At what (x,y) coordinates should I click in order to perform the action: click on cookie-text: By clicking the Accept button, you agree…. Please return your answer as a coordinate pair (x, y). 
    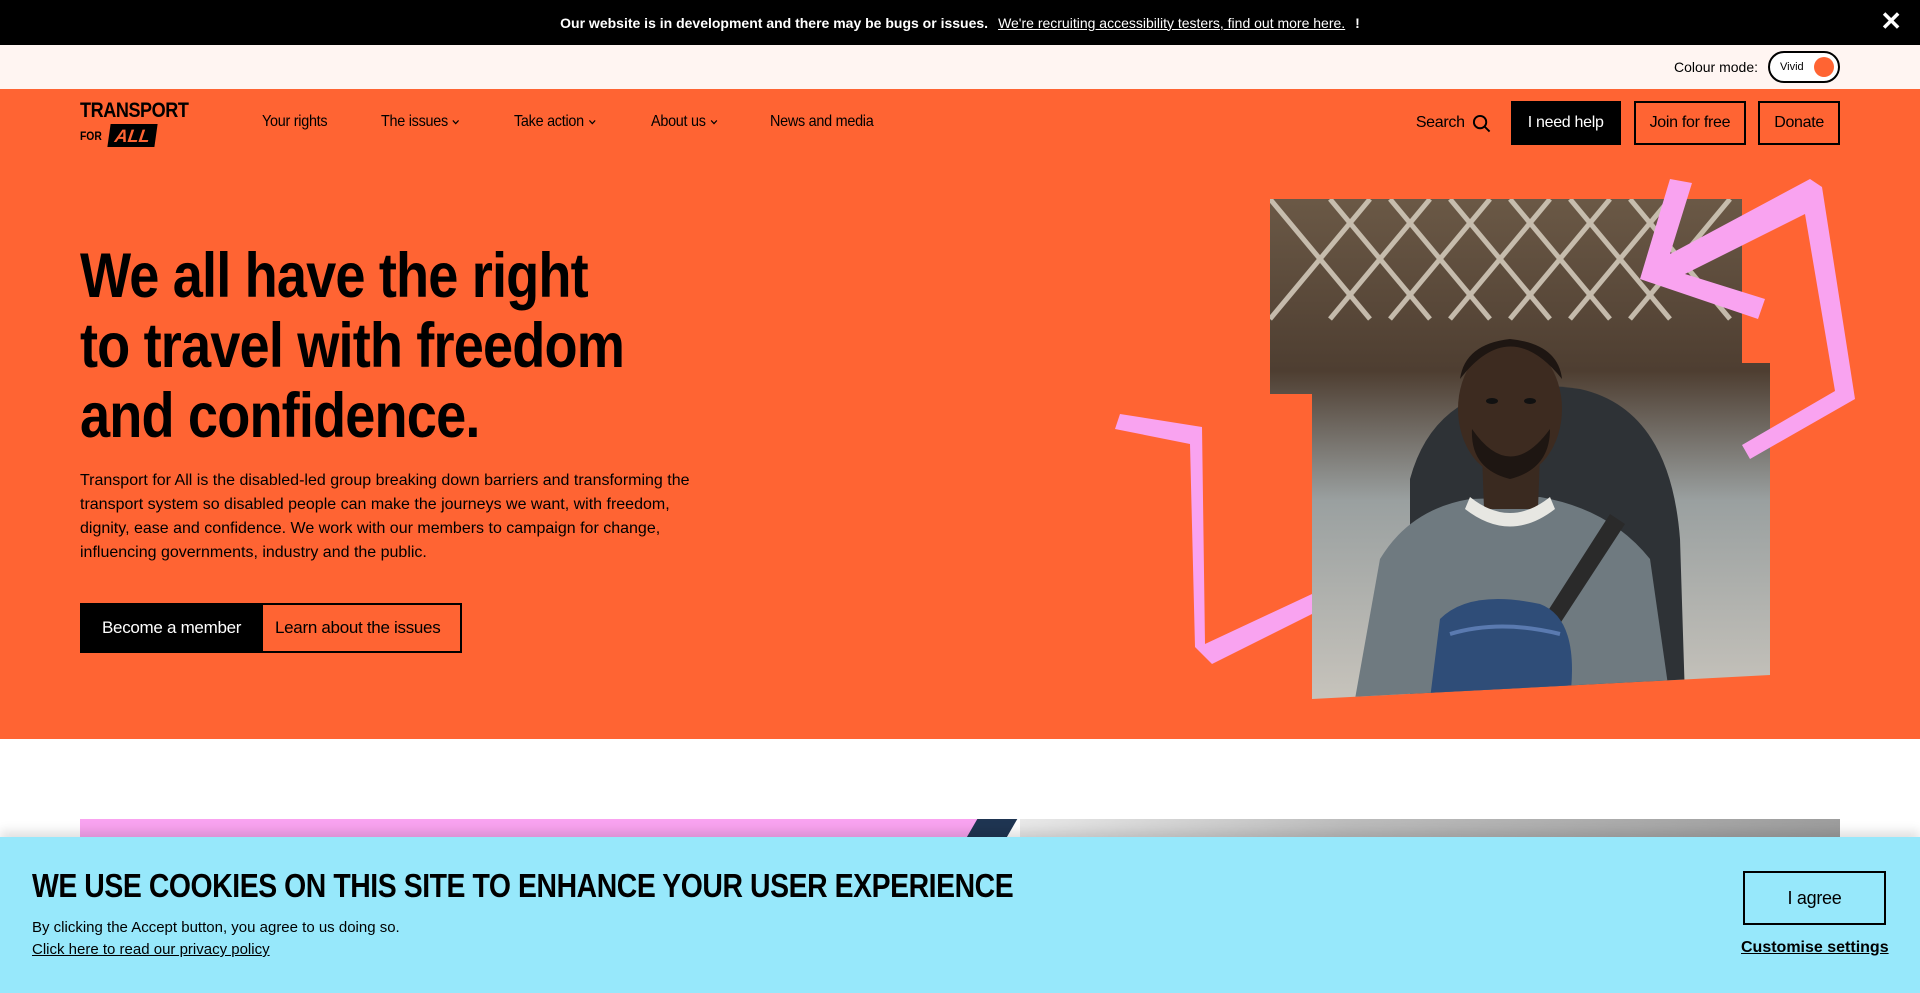
    Looking at the image, I should click on (216, 927).